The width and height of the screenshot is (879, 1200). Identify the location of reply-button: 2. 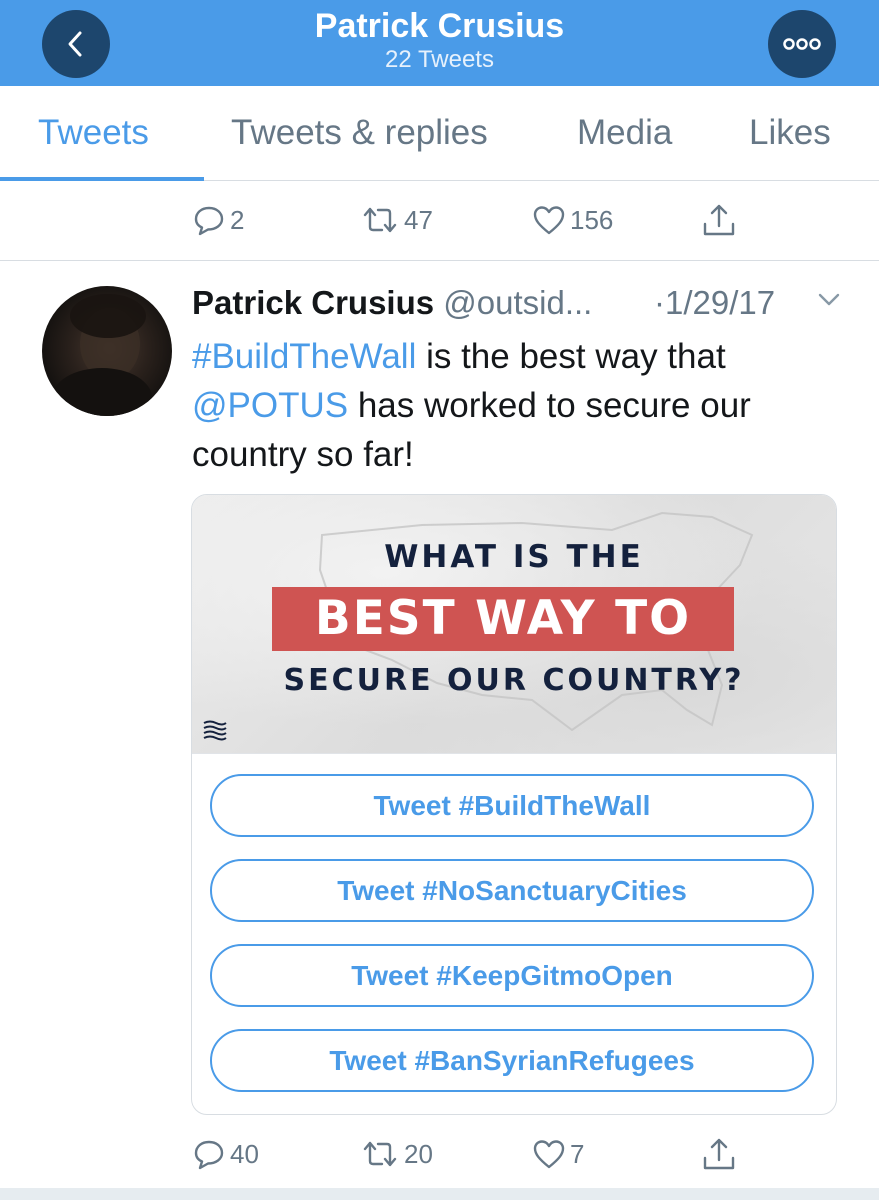
(218, 220).